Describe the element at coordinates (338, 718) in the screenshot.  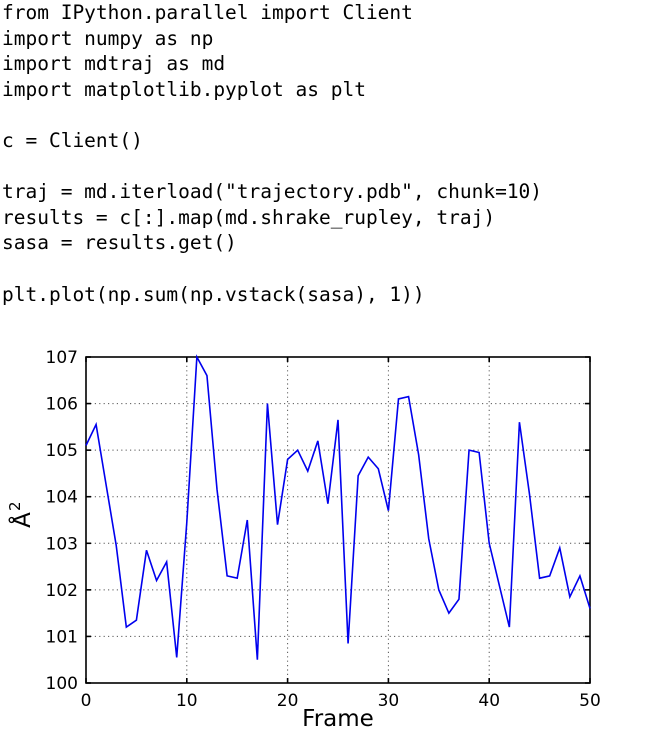
I see `x-axis-title: Frame` at that location.